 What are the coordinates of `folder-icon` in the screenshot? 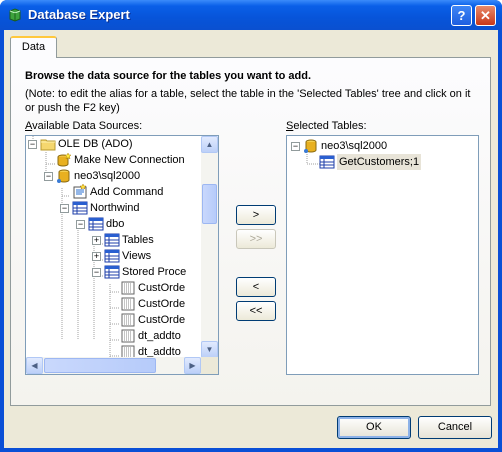 It's located at (48, 144).